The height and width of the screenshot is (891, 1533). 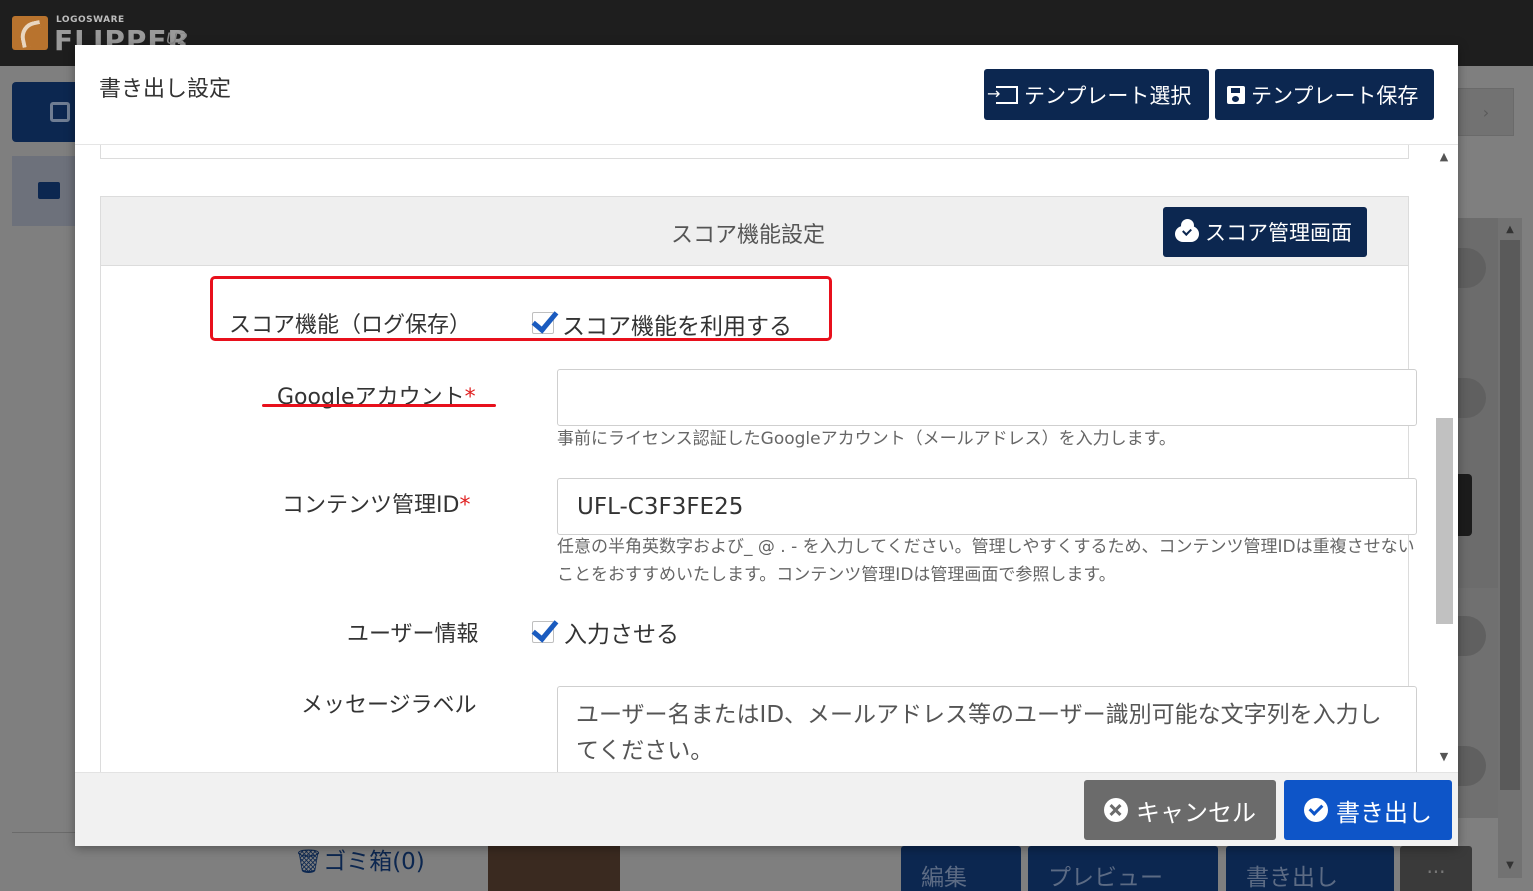 I want to click on content-id-label: コンテンツ管理ID*, so click(x=376, y=503).